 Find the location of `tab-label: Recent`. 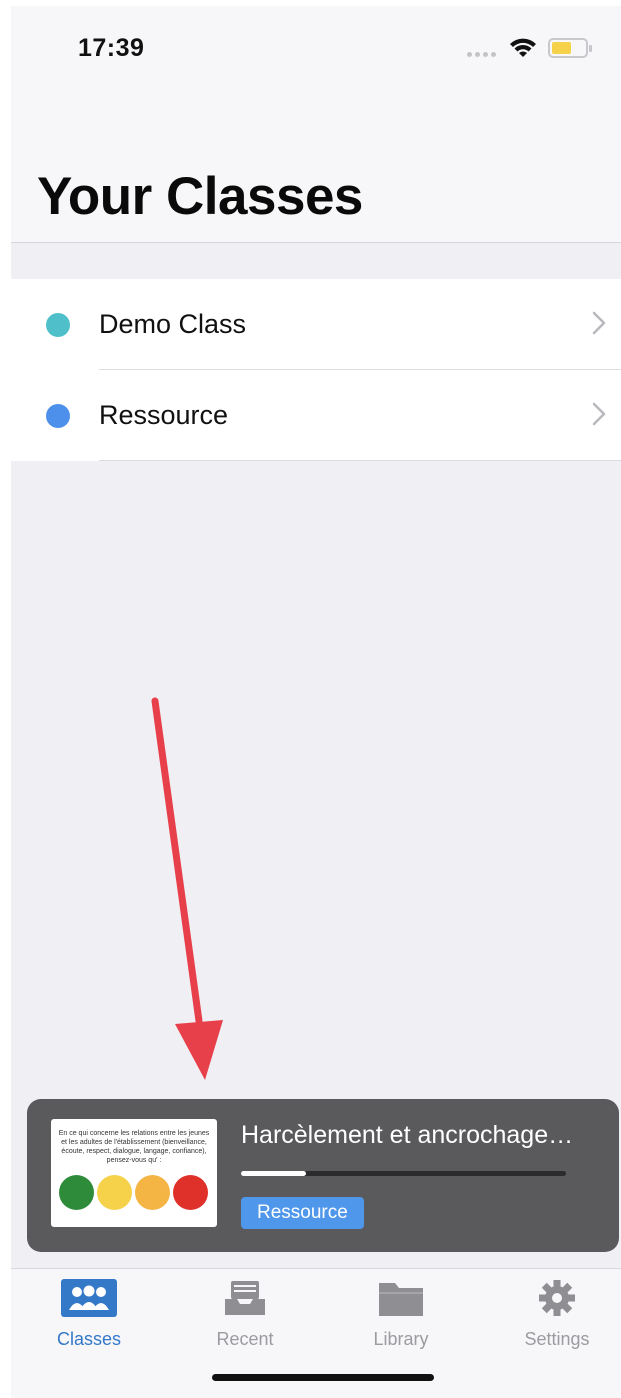

tab-label: Recent is located at coordinates (245, 1339).